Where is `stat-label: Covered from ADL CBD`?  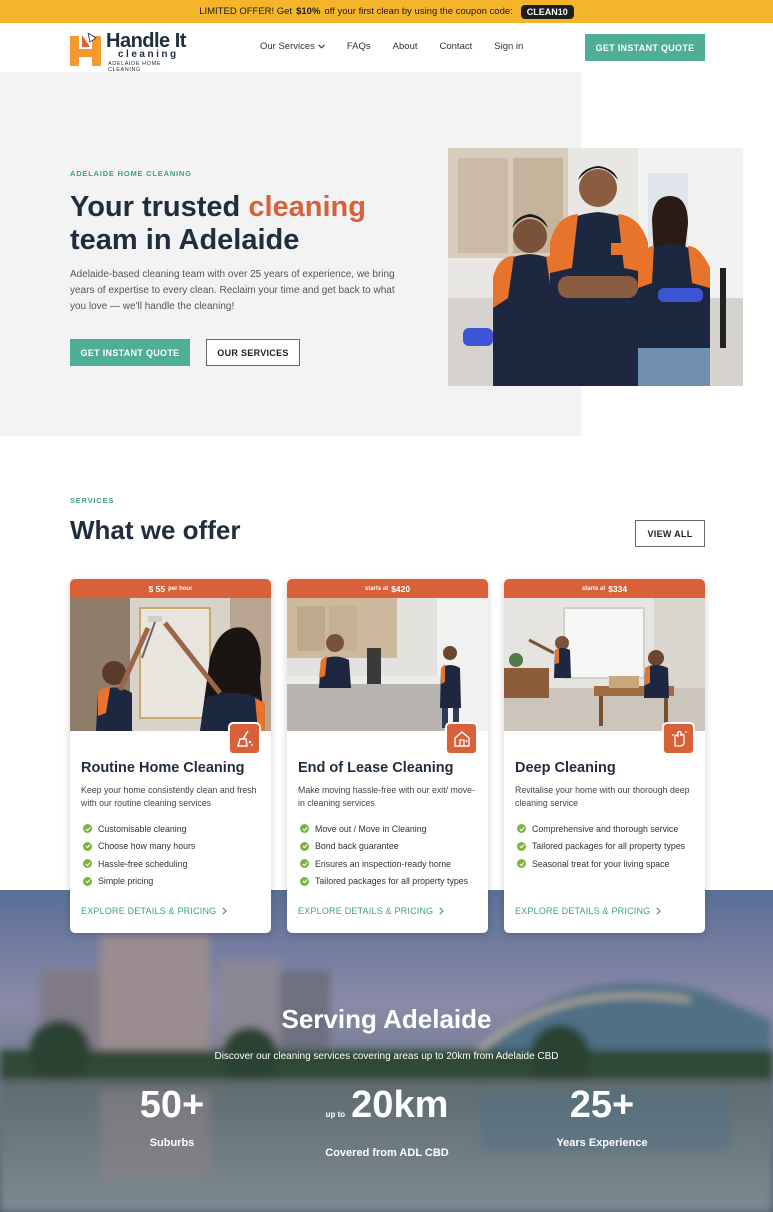 stat-label: Covered from ADL CBD is located at coordinates (387, 1153).